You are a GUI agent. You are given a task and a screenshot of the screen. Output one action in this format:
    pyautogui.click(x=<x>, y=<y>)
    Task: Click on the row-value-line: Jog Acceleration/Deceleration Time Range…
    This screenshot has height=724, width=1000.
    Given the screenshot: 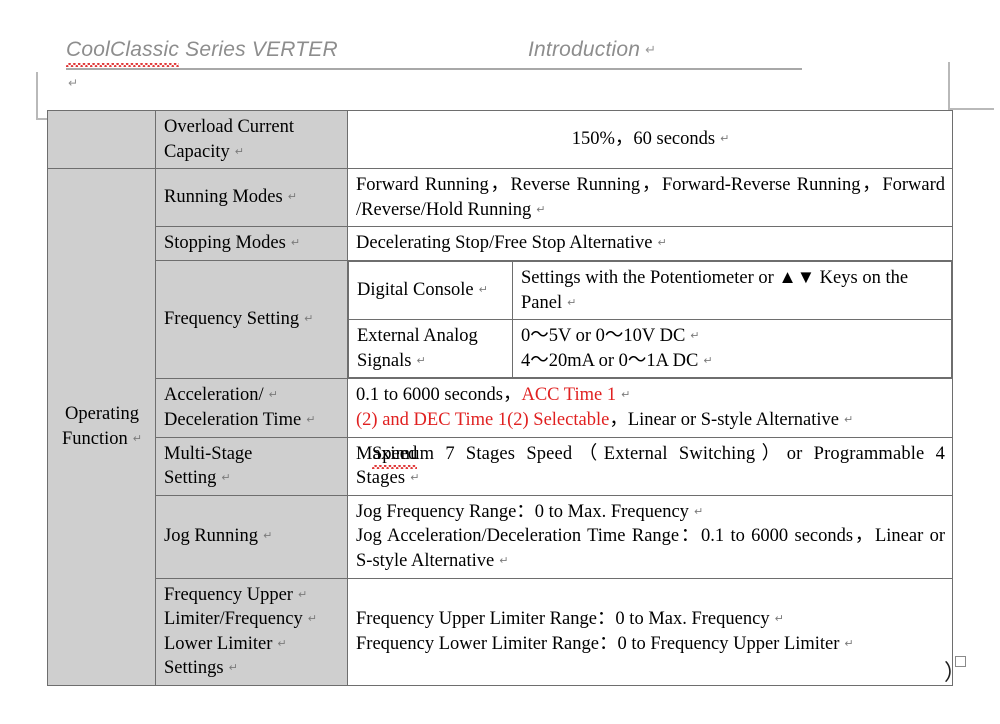 What is the action you would take?
    pyautogui.click(x=650, y=548)
    